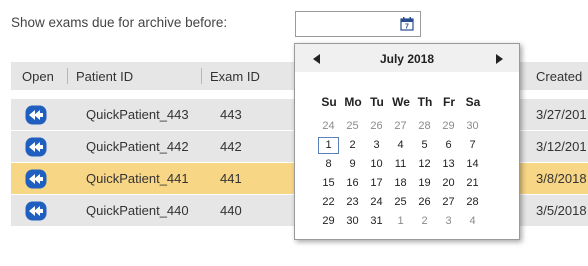 Image resolution: width=588 pixels, height=266 pixels. What do you see at coordinates (352, 202) in the screenshot?
I see `calendar-day: 23` at bounding box center [352, 202].